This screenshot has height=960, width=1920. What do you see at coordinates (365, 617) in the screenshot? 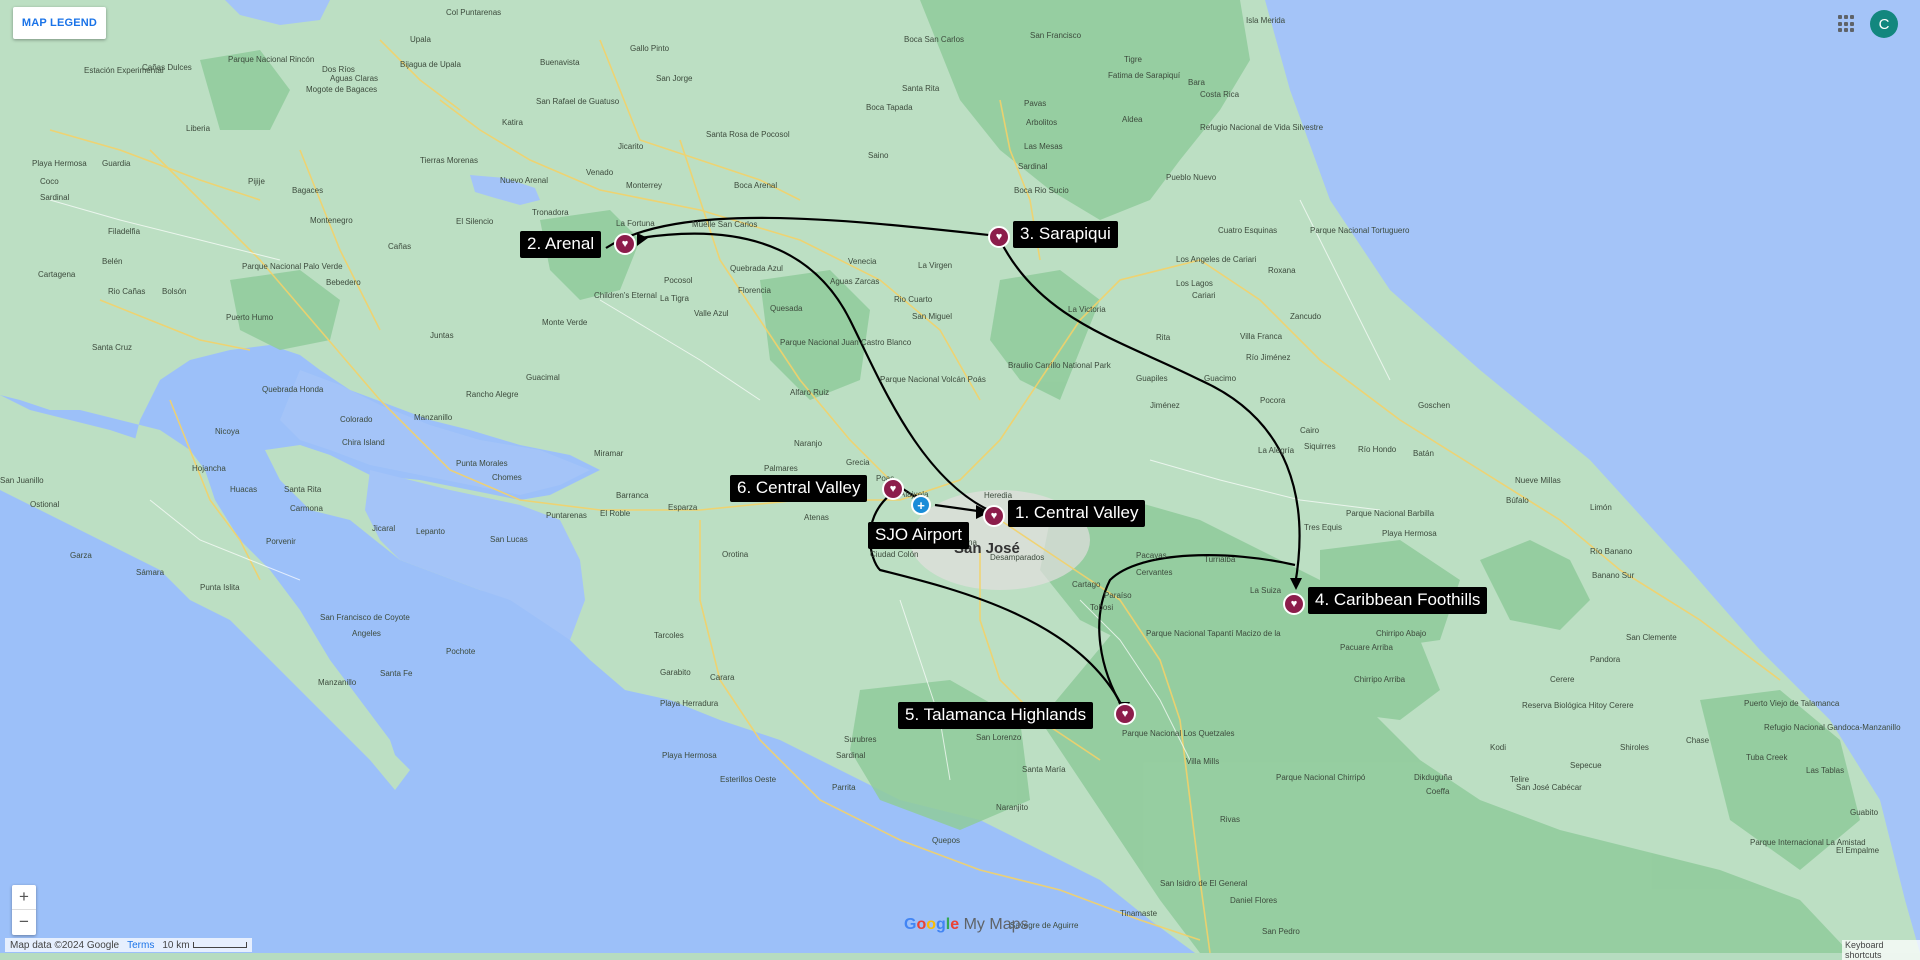
I see `svg-text: San Francisco de Coyote` at bounding box center [365, 617].